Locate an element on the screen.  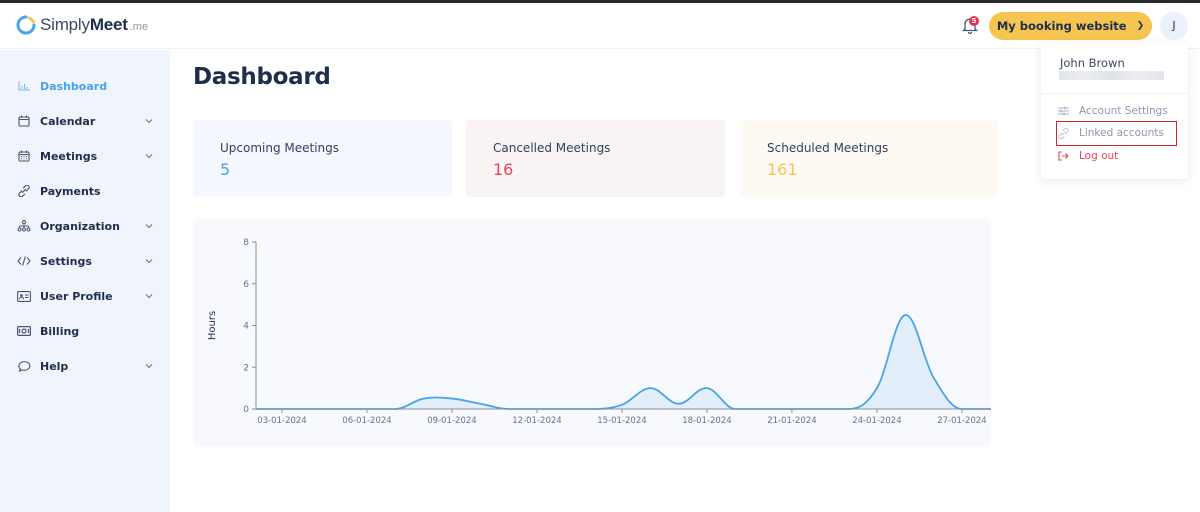
log-out-menu-item: Log out is located at coordinates (1087, 156).